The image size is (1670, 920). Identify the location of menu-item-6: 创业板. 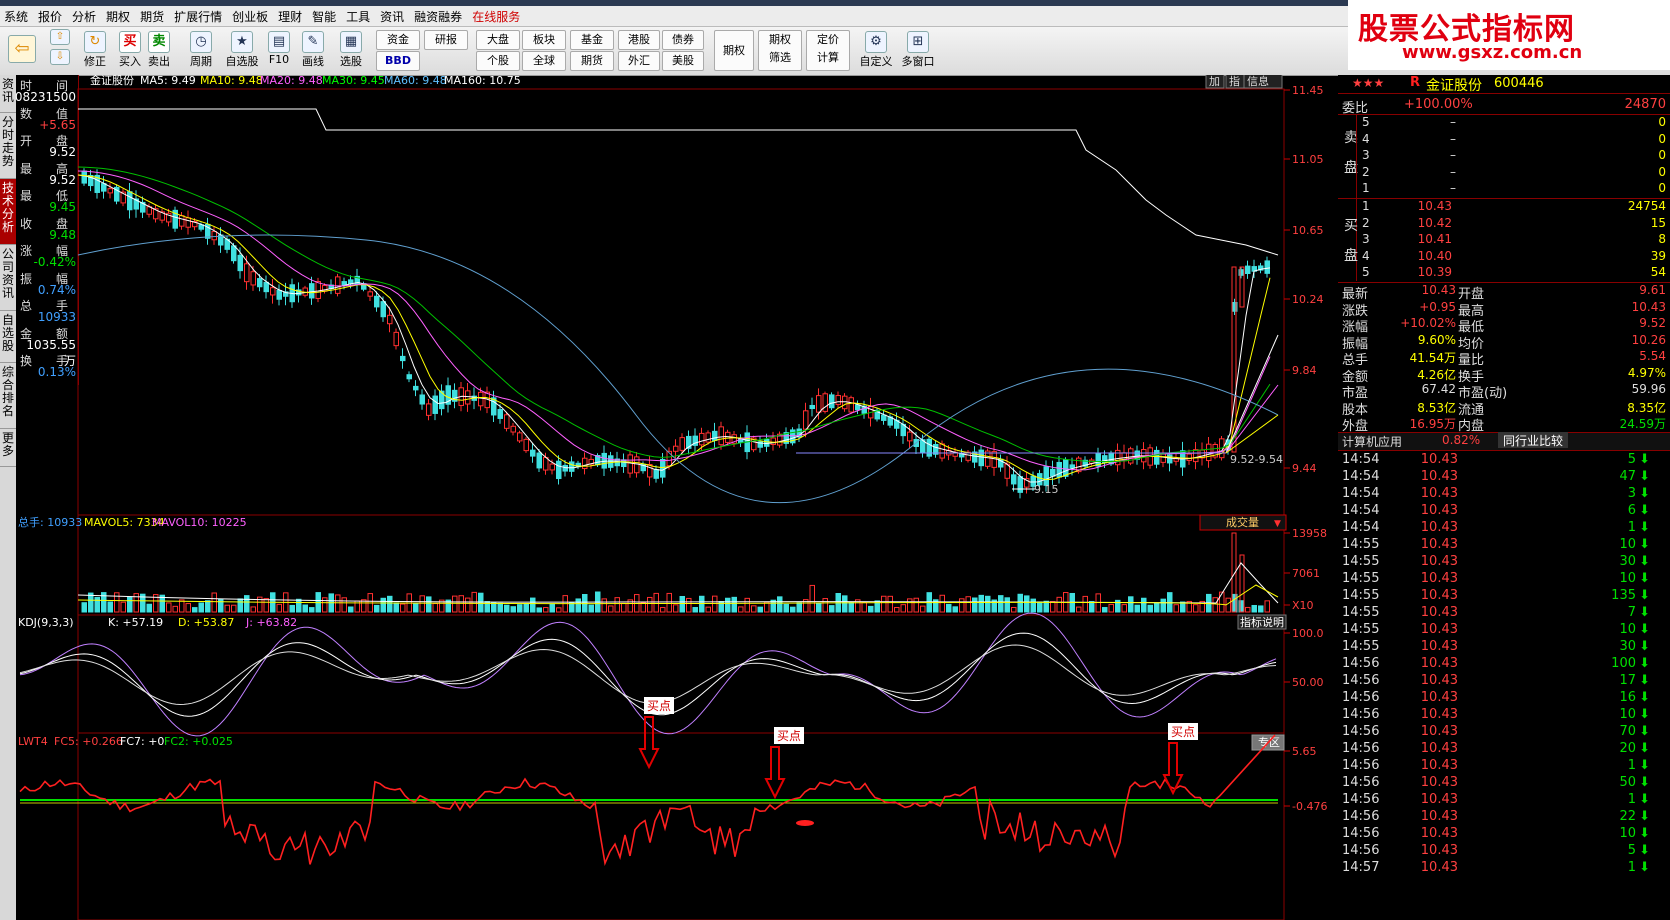
(251, 15).